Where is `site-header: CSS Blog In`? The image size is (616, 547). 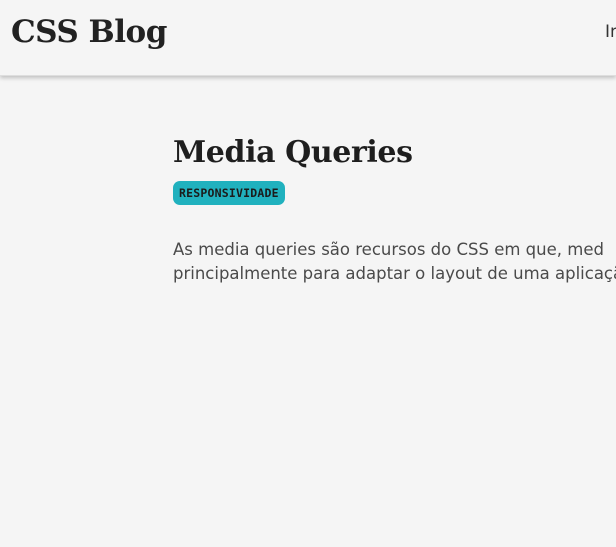 site-header: CSS Blog In is located at coordinates (308, 38).